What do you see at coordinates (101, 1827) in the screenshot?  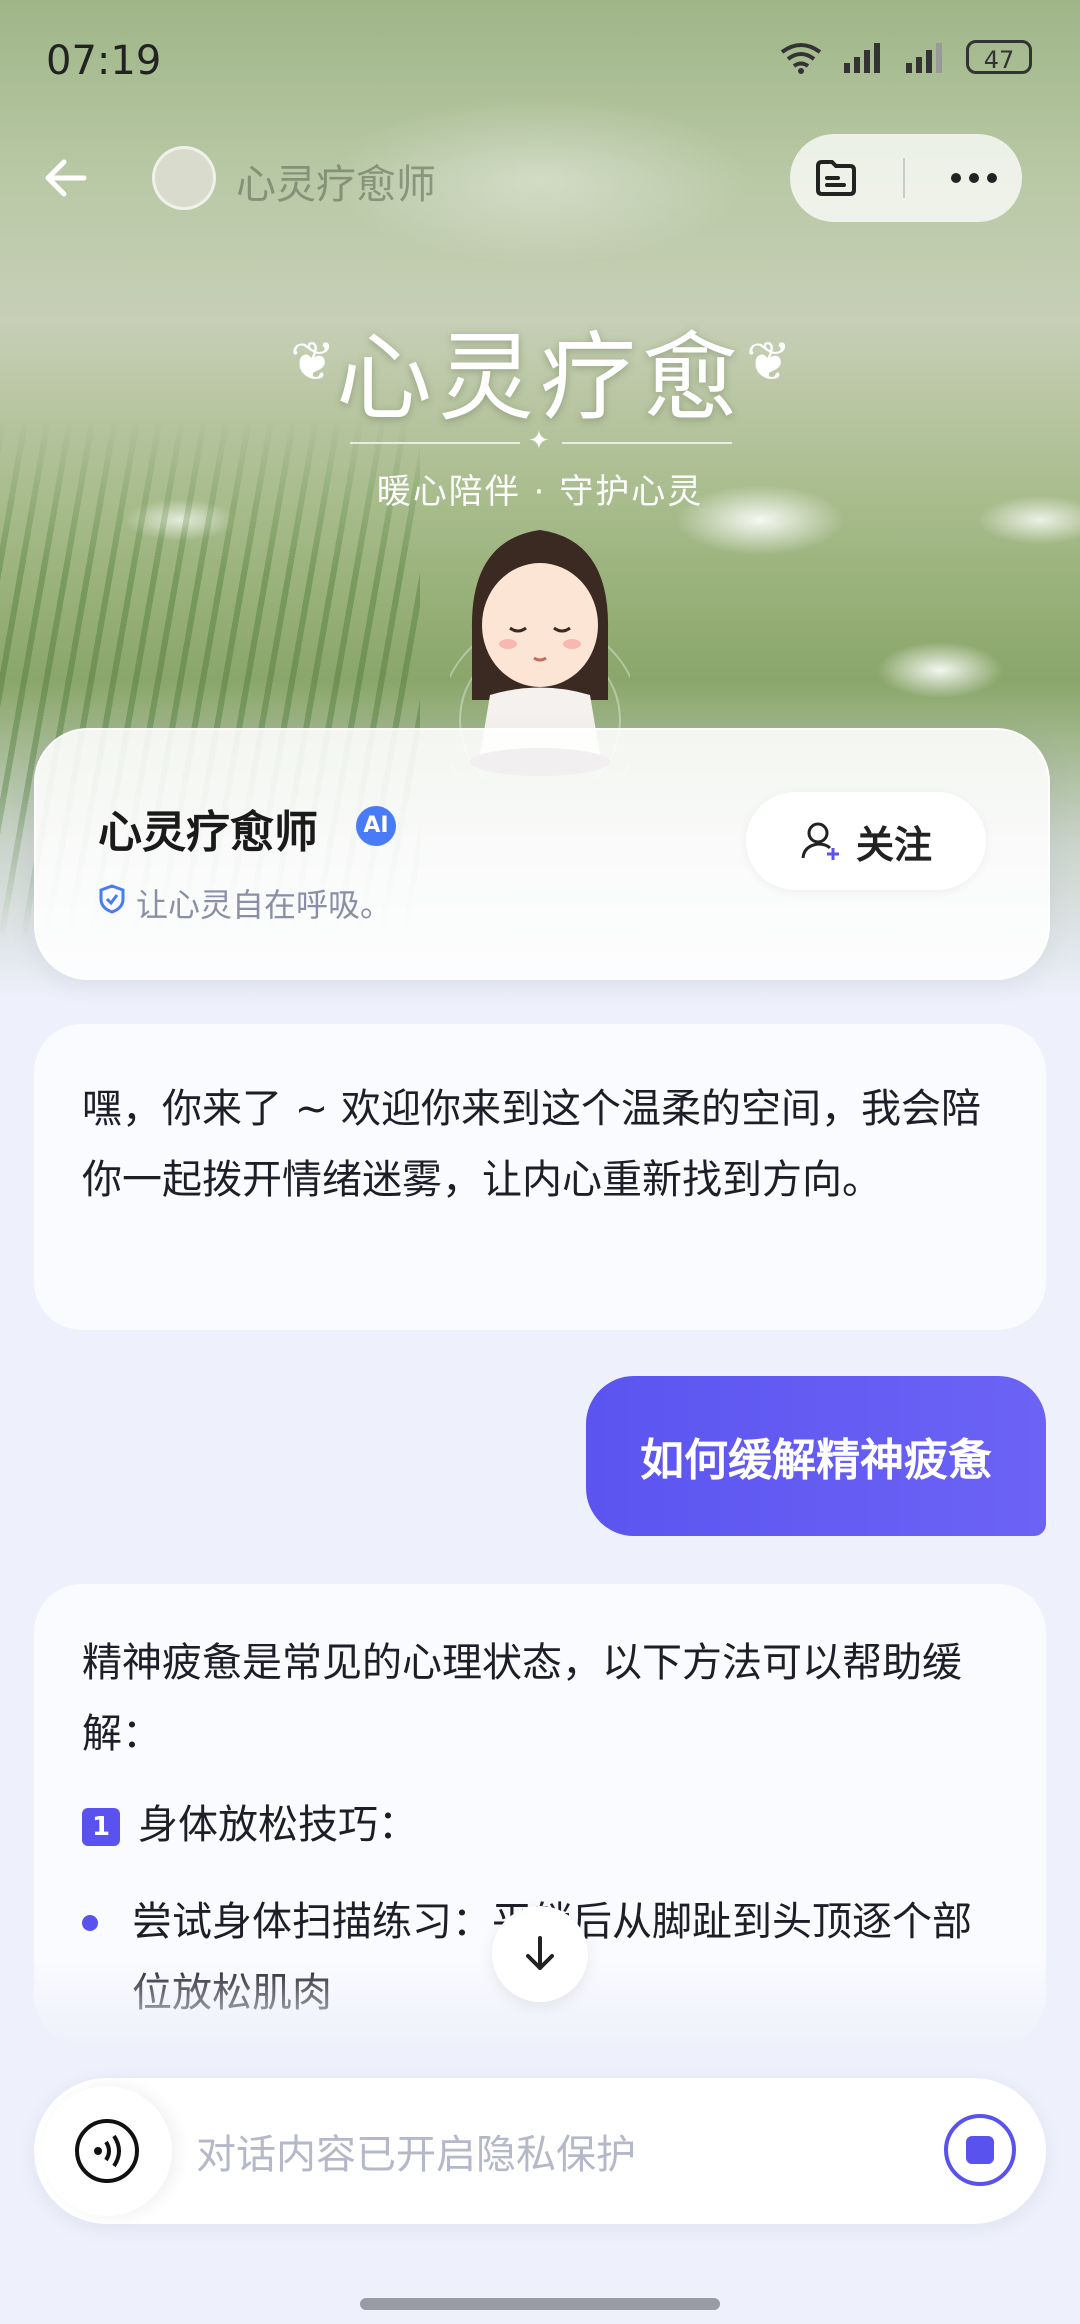 I see `section-number-badge: 1` at bounding box center [101, 1827].